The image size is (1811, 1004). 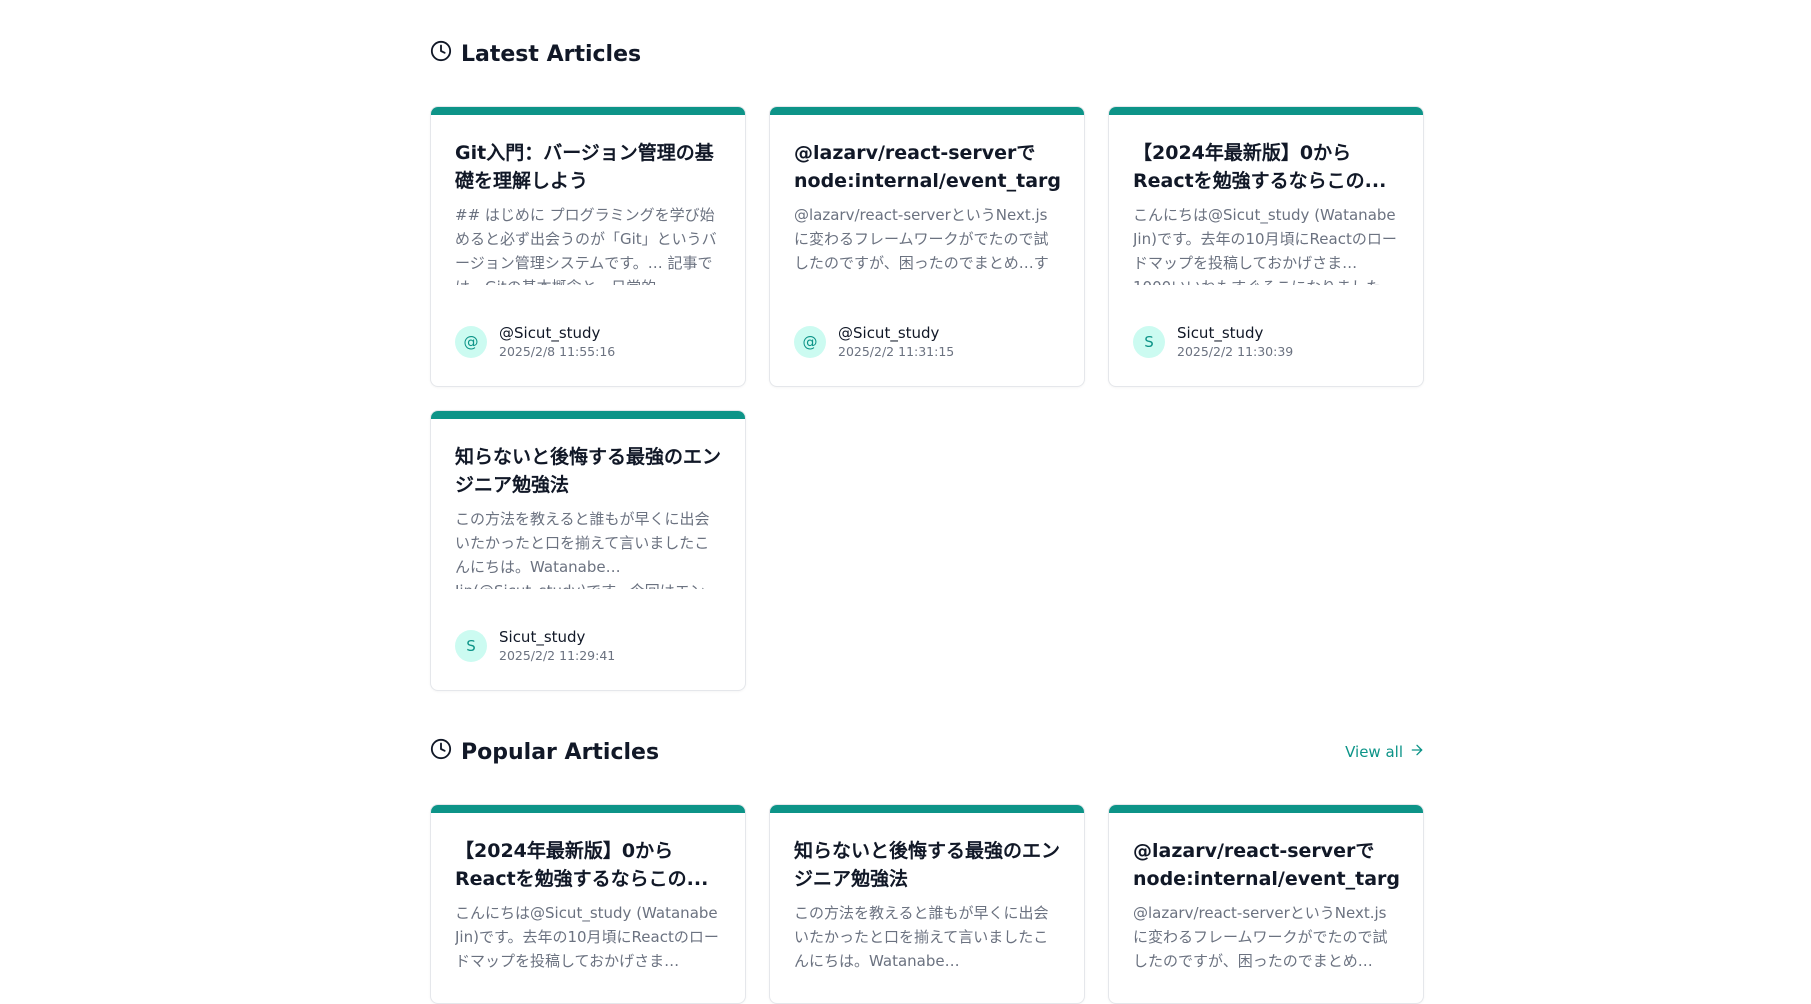 I want to click on article-author: @ @Sicut_study 2025/2/2 11:31:15, so click(x=874, y=342).